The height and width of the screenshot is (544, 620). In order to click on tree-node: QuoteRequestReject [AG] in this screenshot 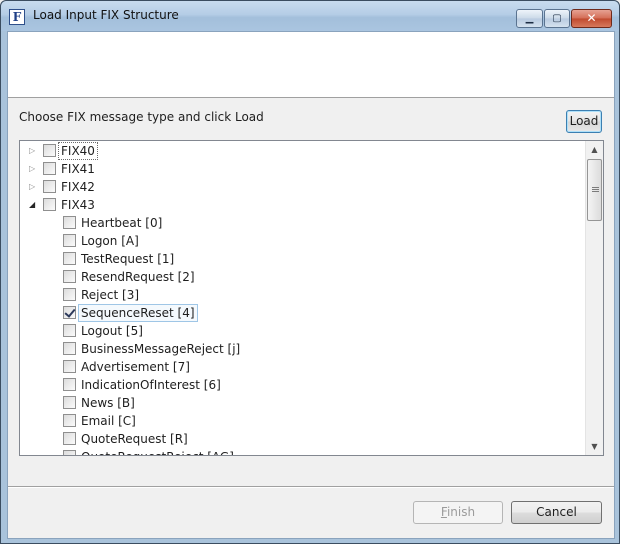, I will do `click(303, 451)`.